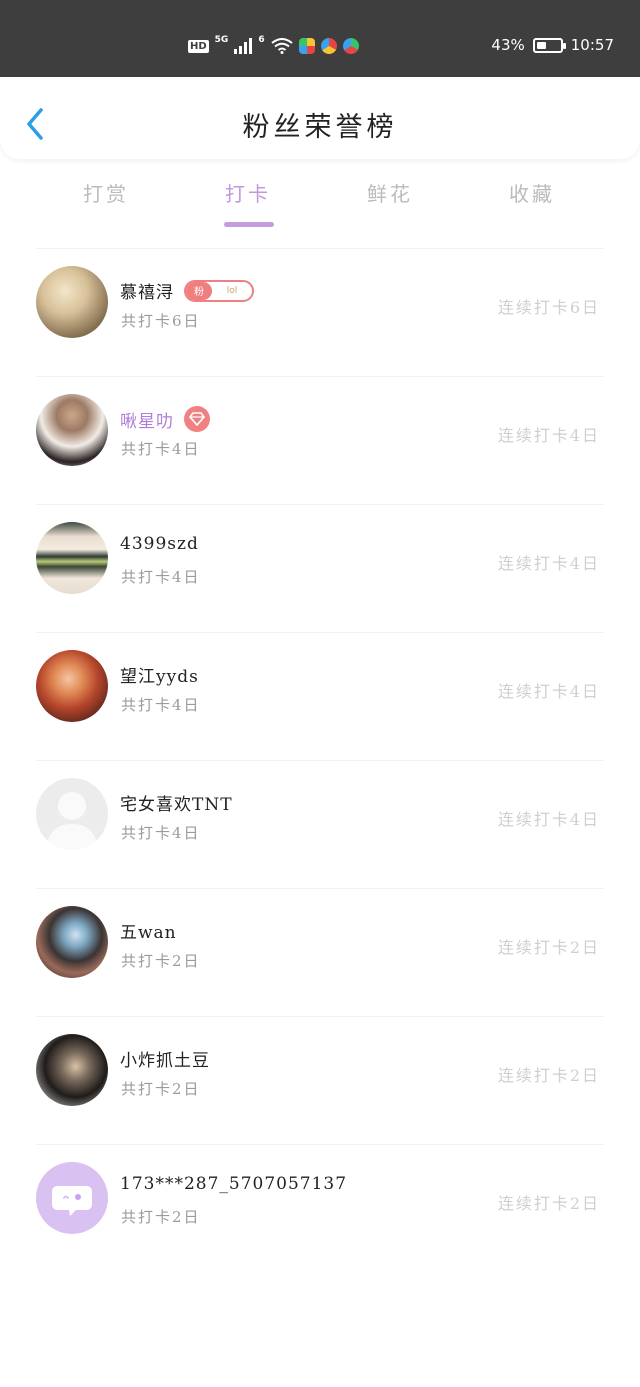  I want to click on status-bar: HD 5G 6 43% 10:57, so click(320, 38).